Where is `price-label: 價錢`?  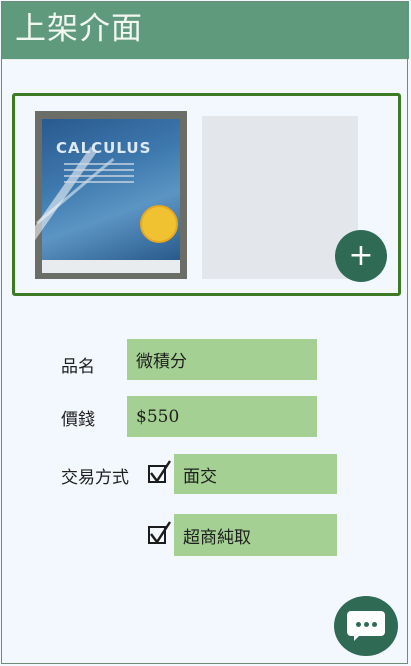 price-label: 價錢 is located at coordinates (78, 420).